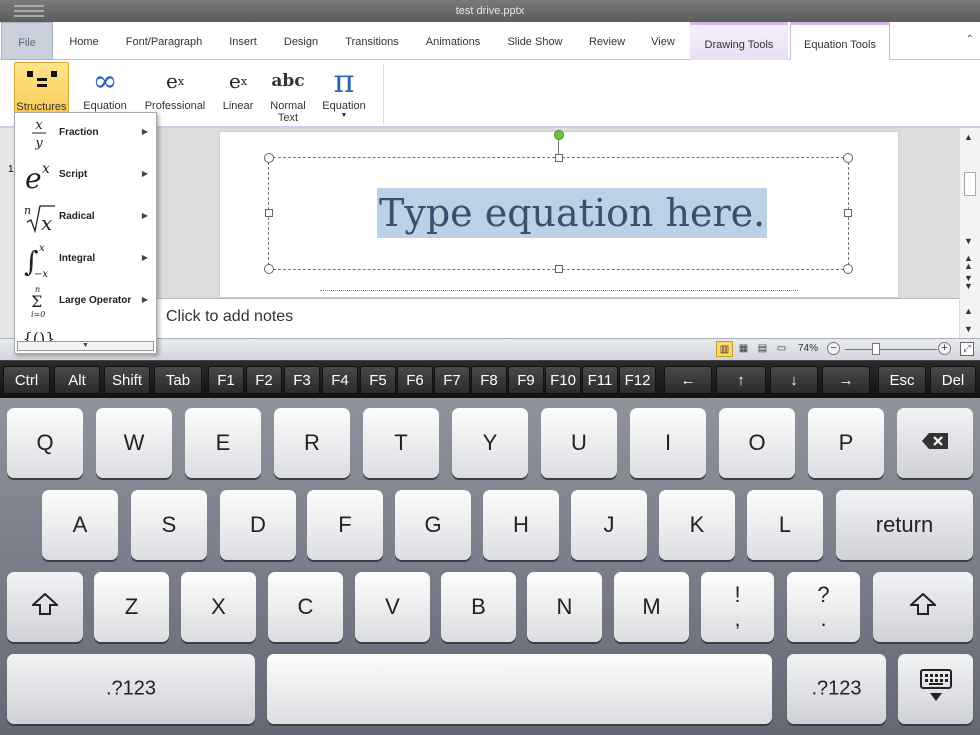 The width and height of the screenshot is (980, 735). Describe the element at coordinates (970, 184) in the screenshot. I see `scroll-thumb` at that location.